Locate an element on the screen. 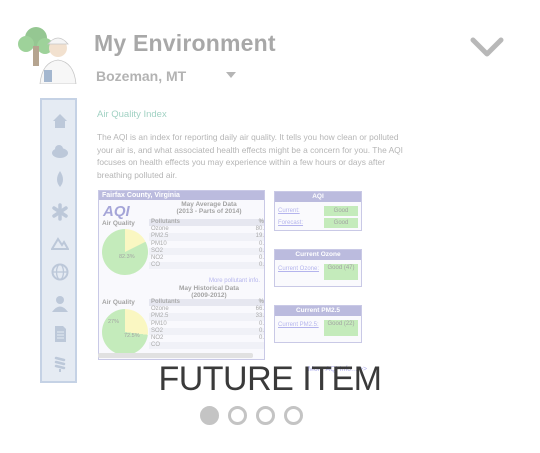 This screenshot has width=540, height=453. location-select: Bozeman, MT is located at coordinates (141, 76).